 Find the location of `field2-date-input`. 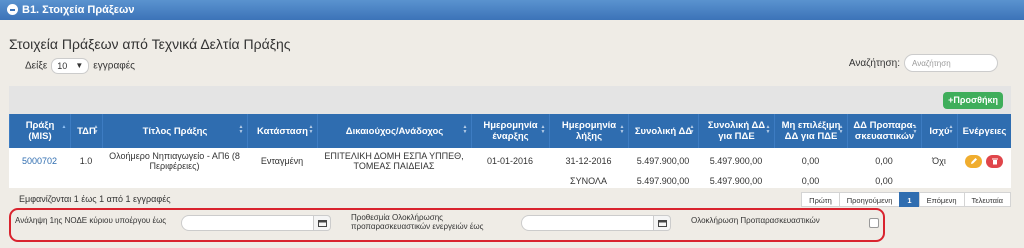

field2-date-input is located at coordinates (591, 223).